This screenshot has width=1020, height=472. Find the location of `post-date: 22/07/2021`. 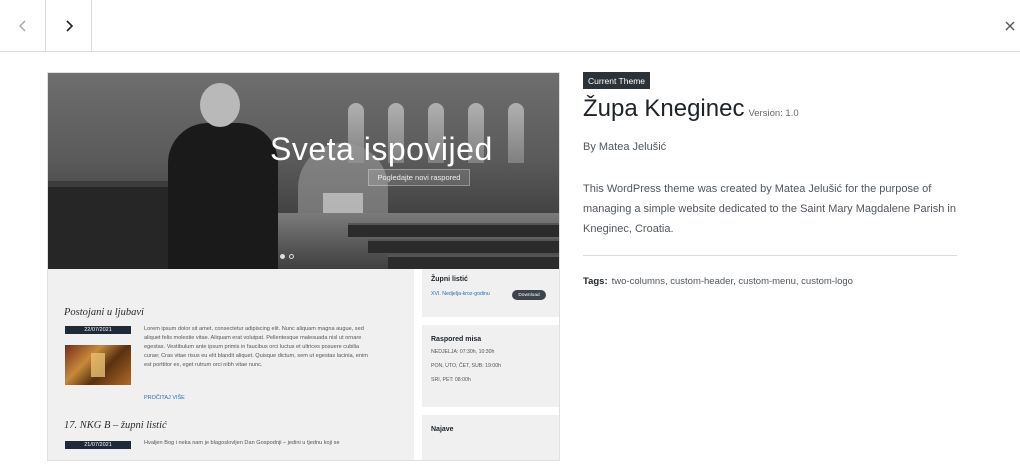

post-date: 22/07/2021 is located at coordinates (98, 330).